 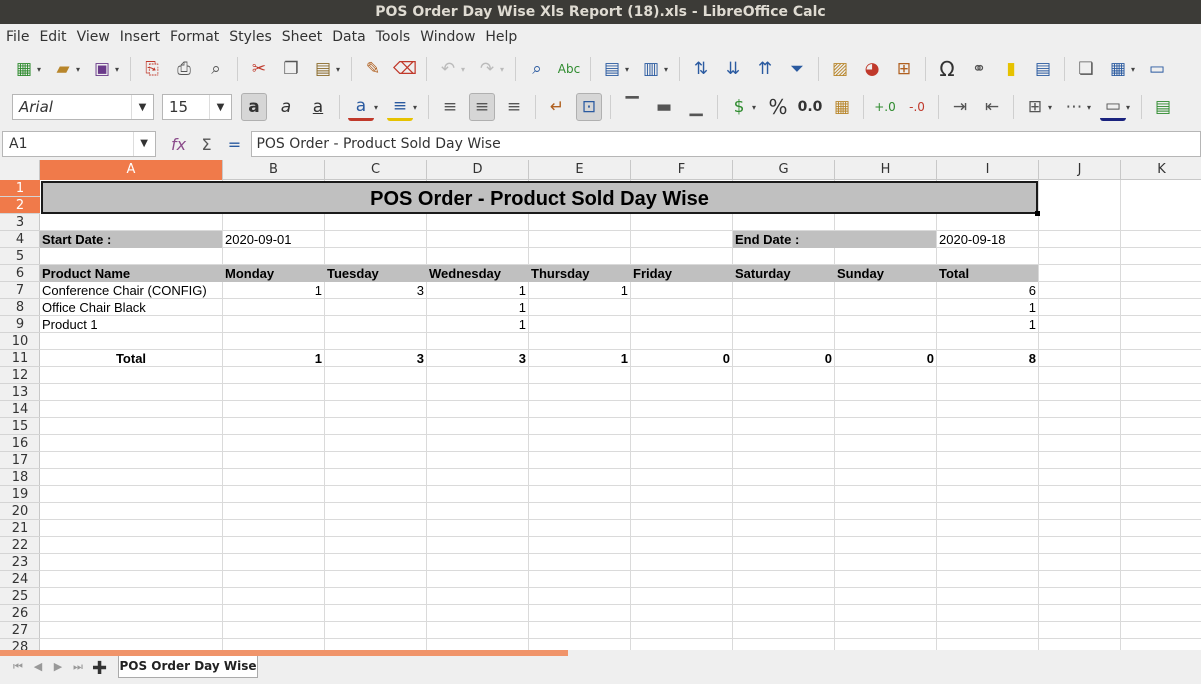 I want to click on increase-indent-icon: ⇥, so click(x=960, y=107).